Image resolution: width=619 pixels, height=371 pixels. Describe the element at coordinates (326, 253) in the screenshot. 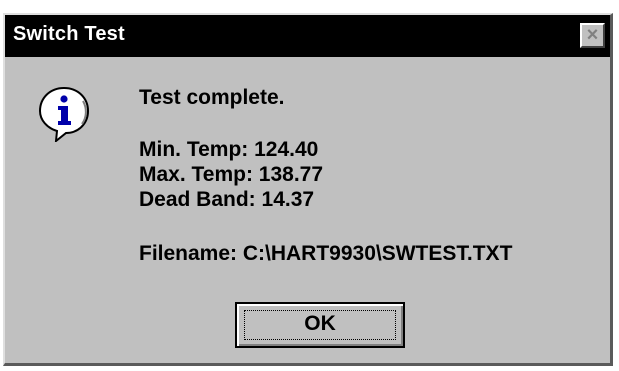

I see `filename-text: Filename: C:\HART9930\SWTEST.TXT` at that location.